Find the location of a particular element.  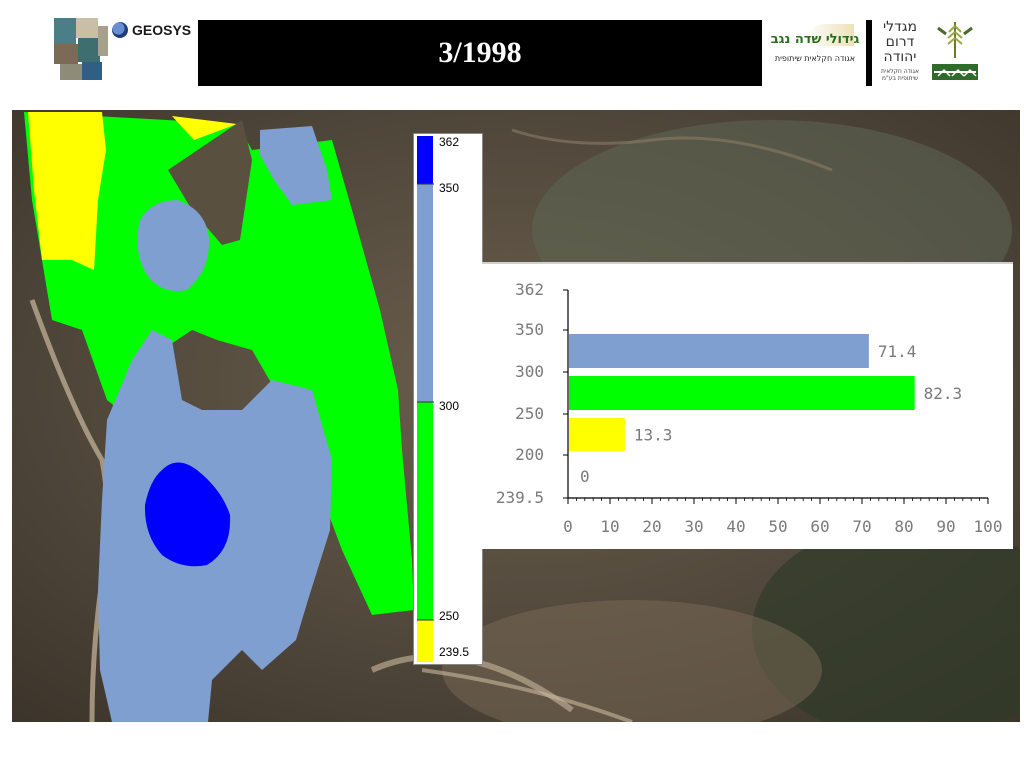

geosys-label: GEOSYS is located at coordinates (162, 30).